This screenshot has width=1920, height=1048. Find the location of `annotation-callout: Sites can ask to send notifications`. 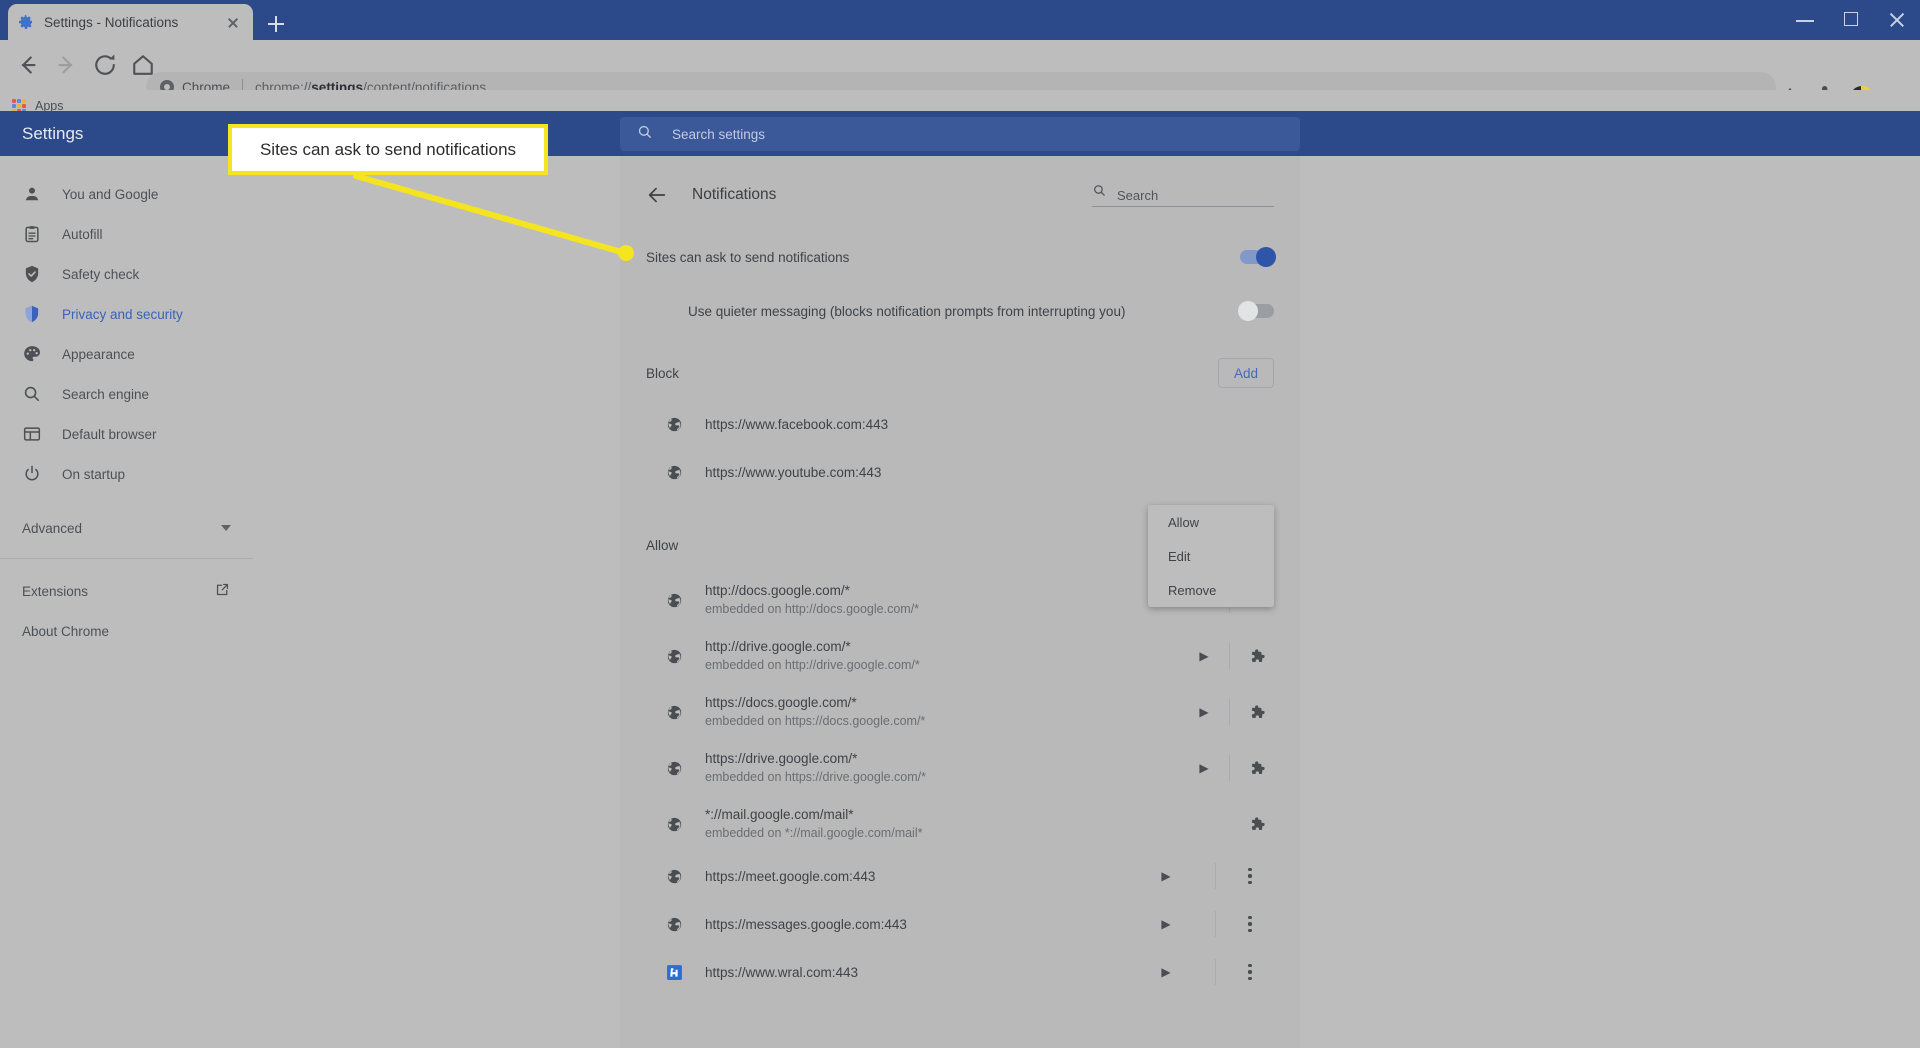

annotation-callout: Sites can ask to send notifications is located at coordinates (388, 149).